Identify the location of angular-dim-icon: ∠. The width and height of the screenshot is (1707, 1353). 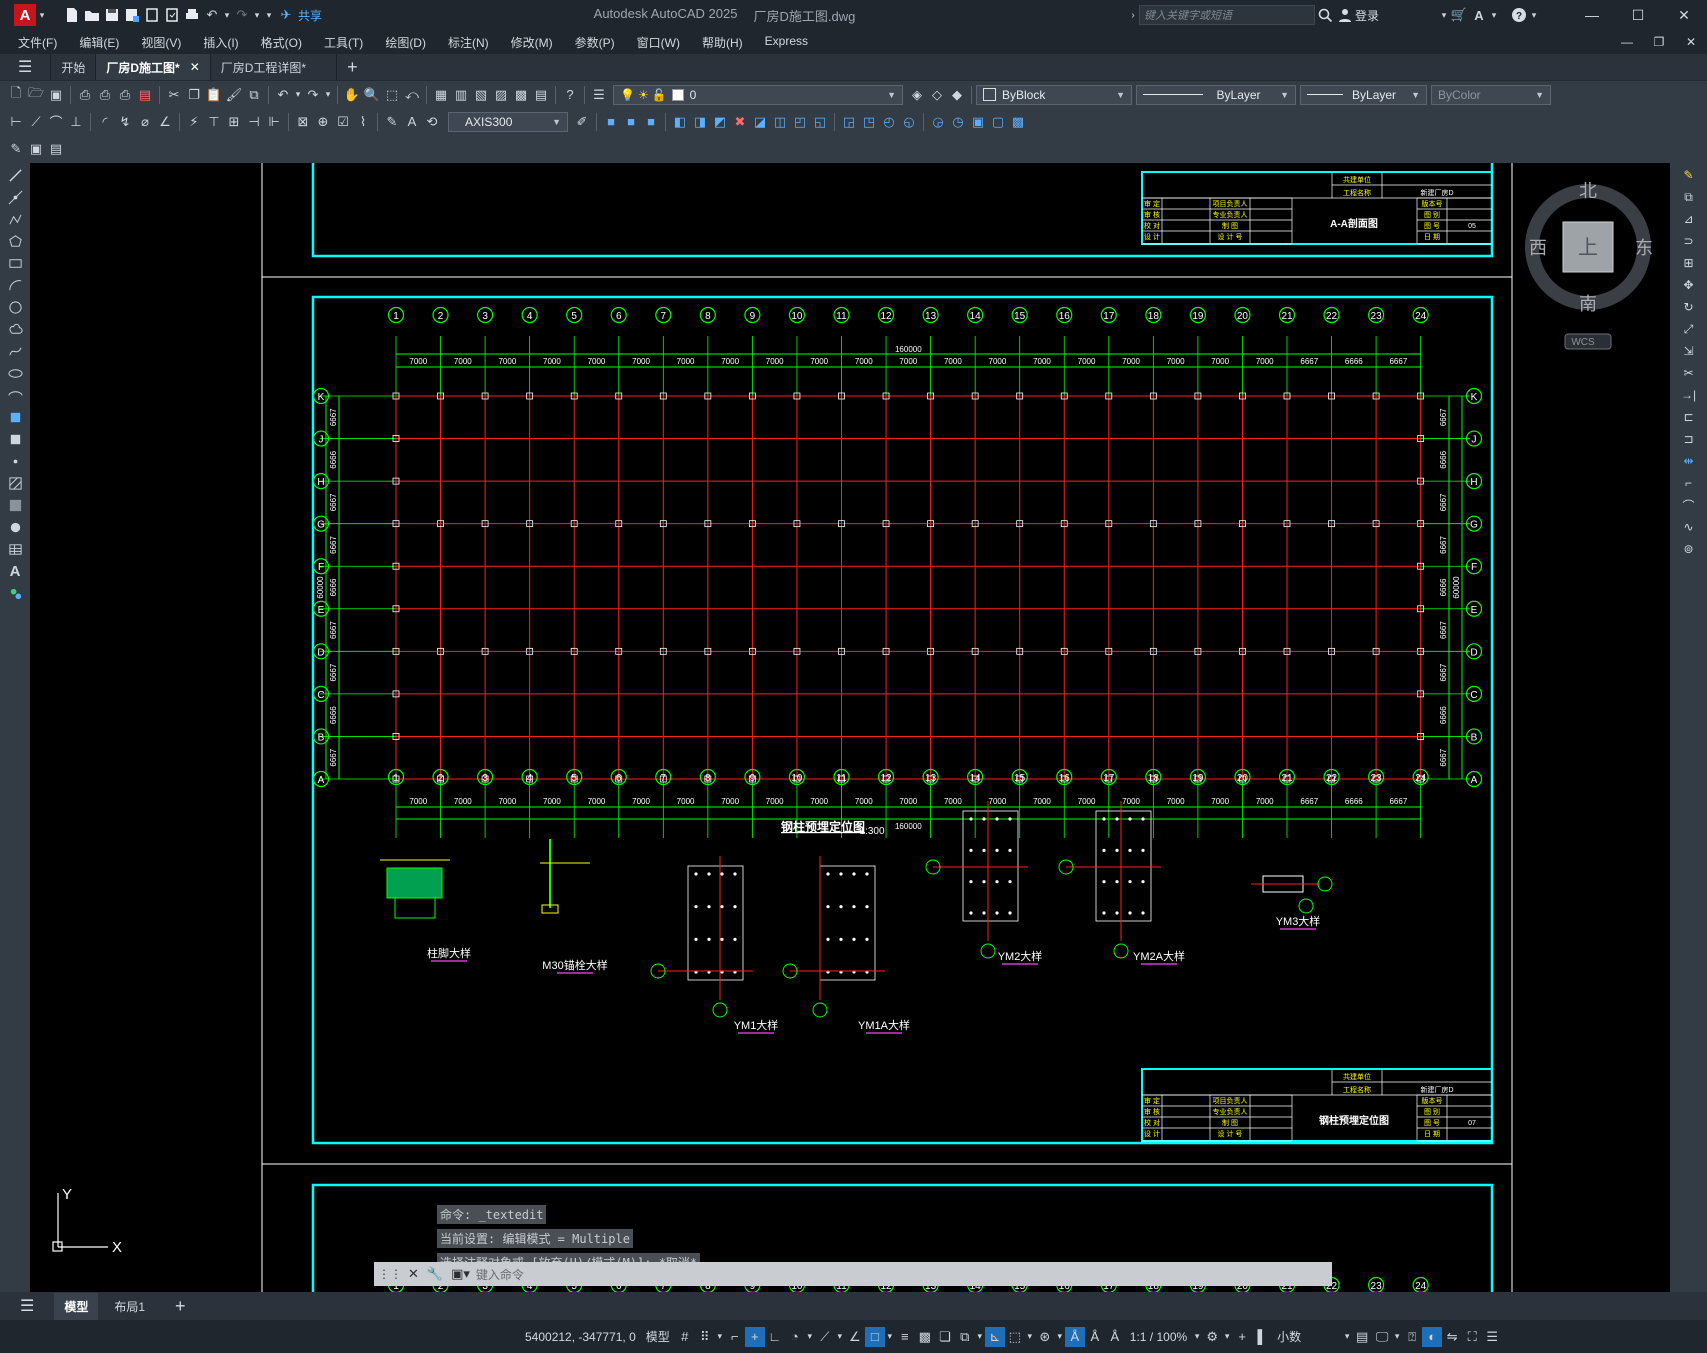
(165, 122).